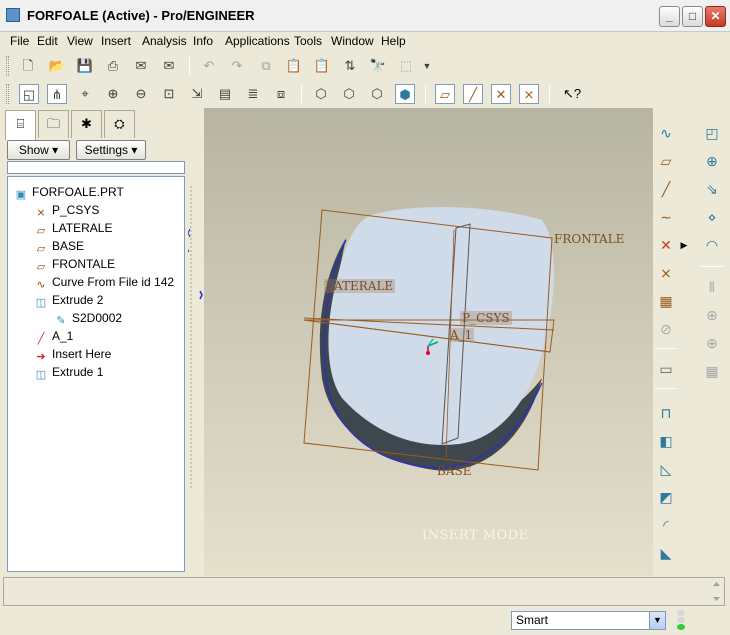 Image resolution: width=730 pixels, height=635 pixels. I want to click on chevron-down-icon: ▼, so click(657, 620).